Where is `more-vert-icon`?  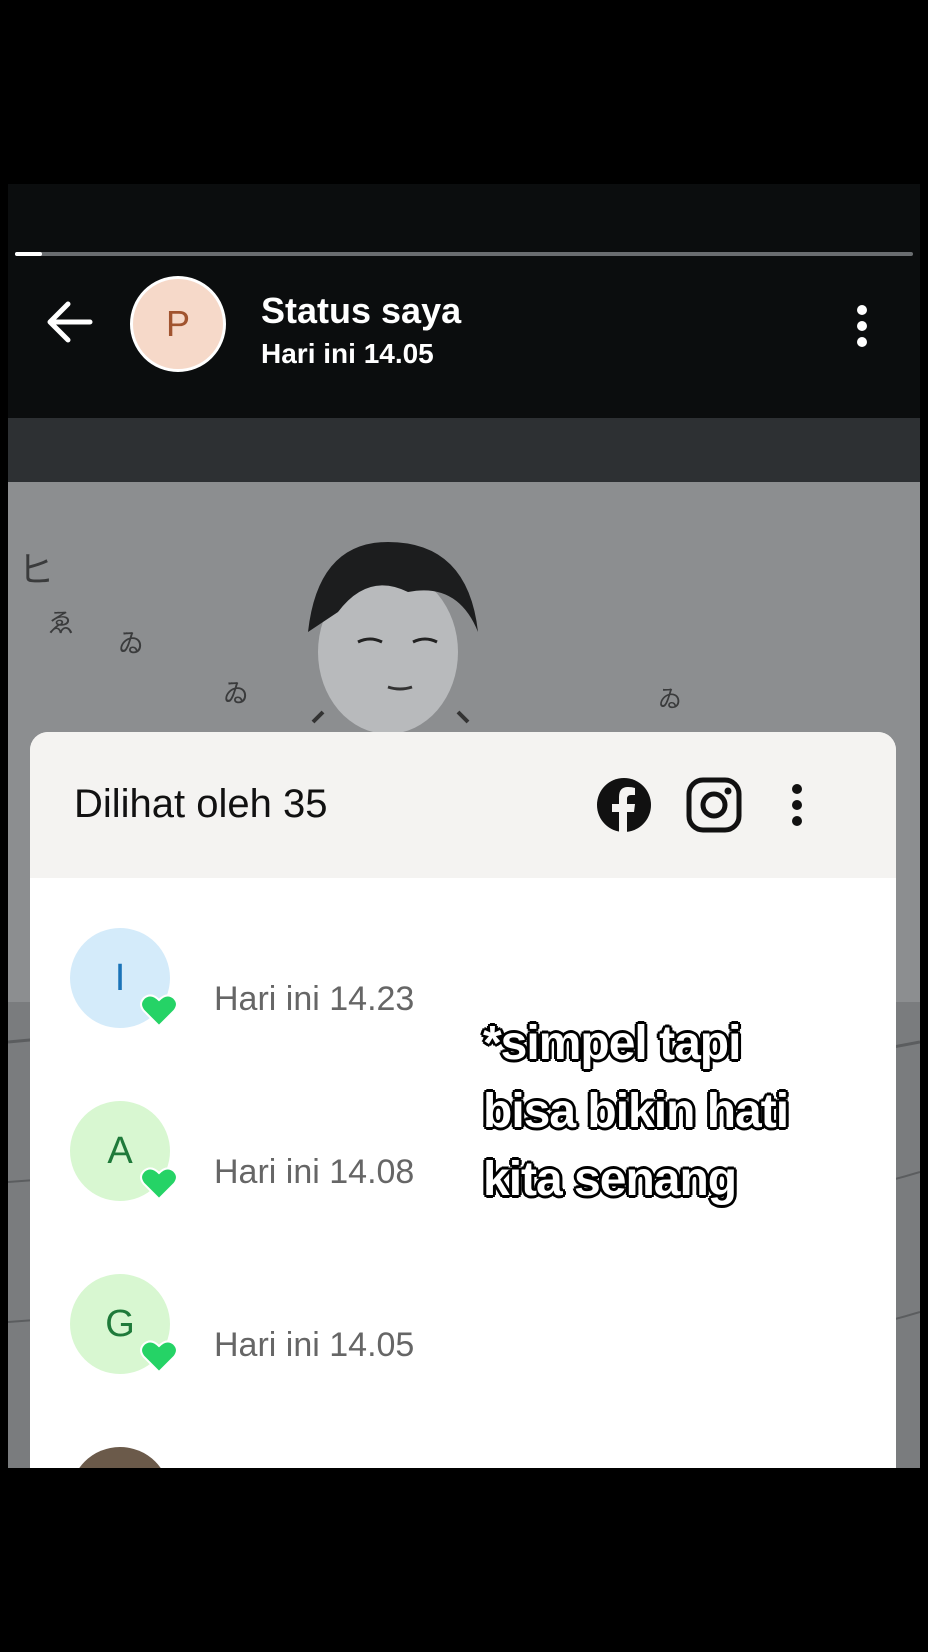
more-vert-icon is located at coordinates (862, 326).